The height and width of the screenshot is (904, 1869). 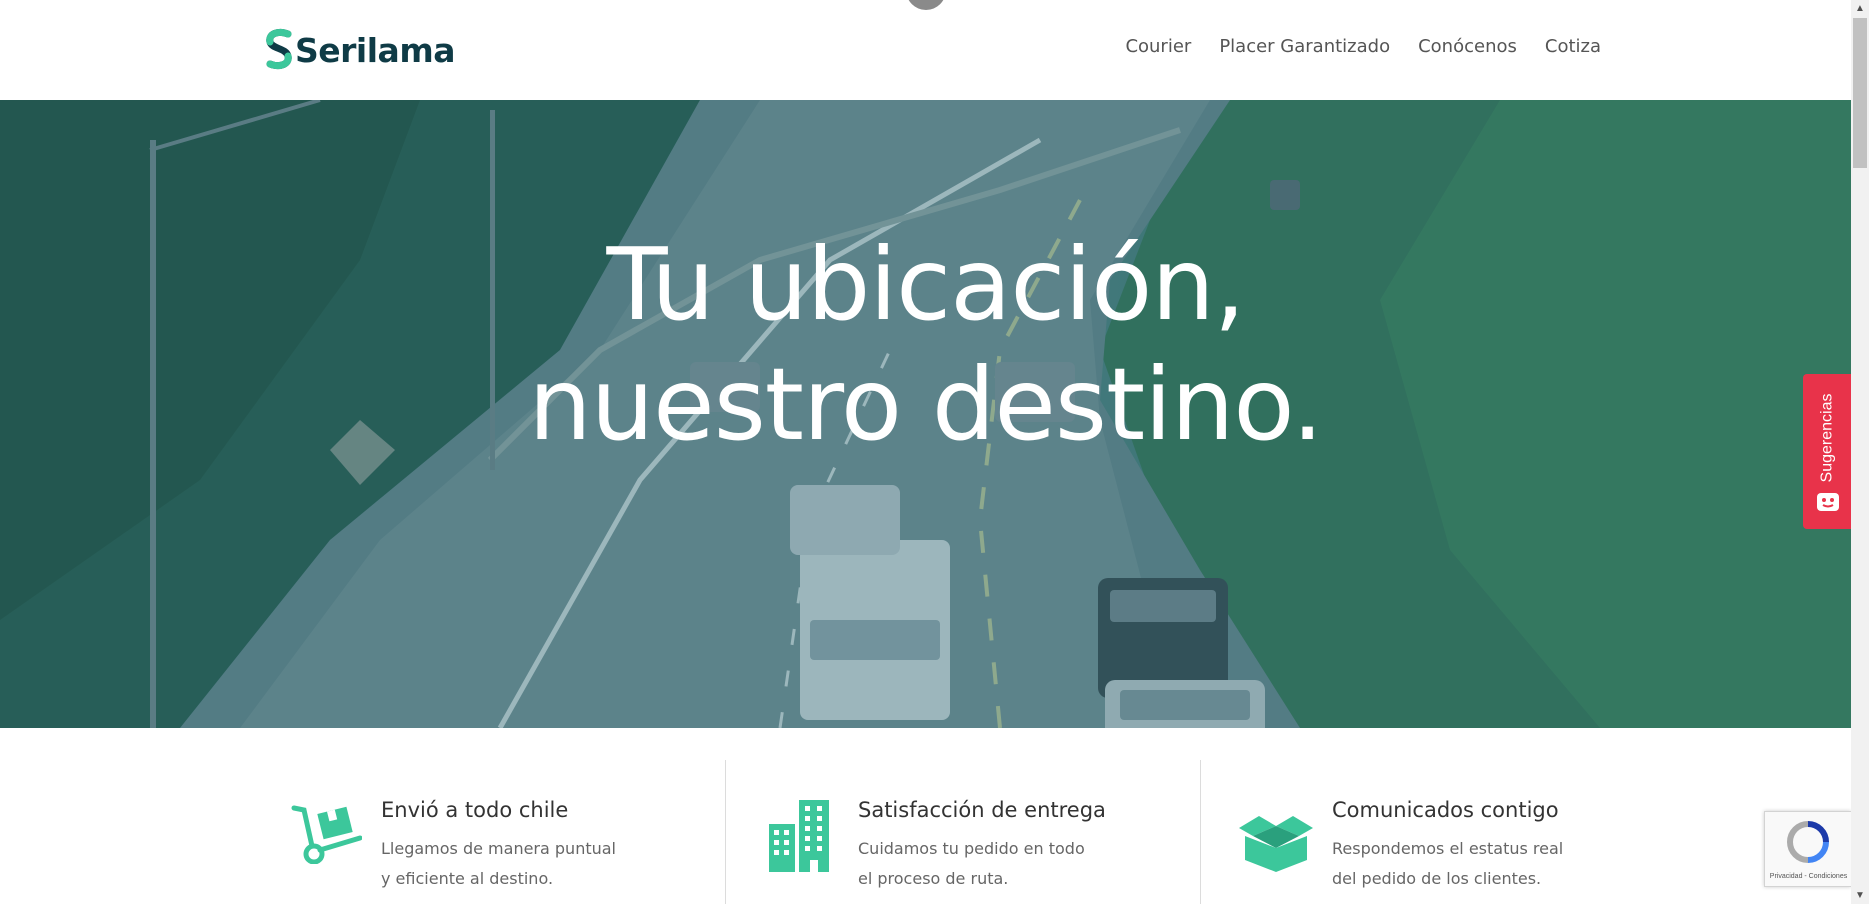 I want to click on open-box-icon, so click(x=1276, y=844).